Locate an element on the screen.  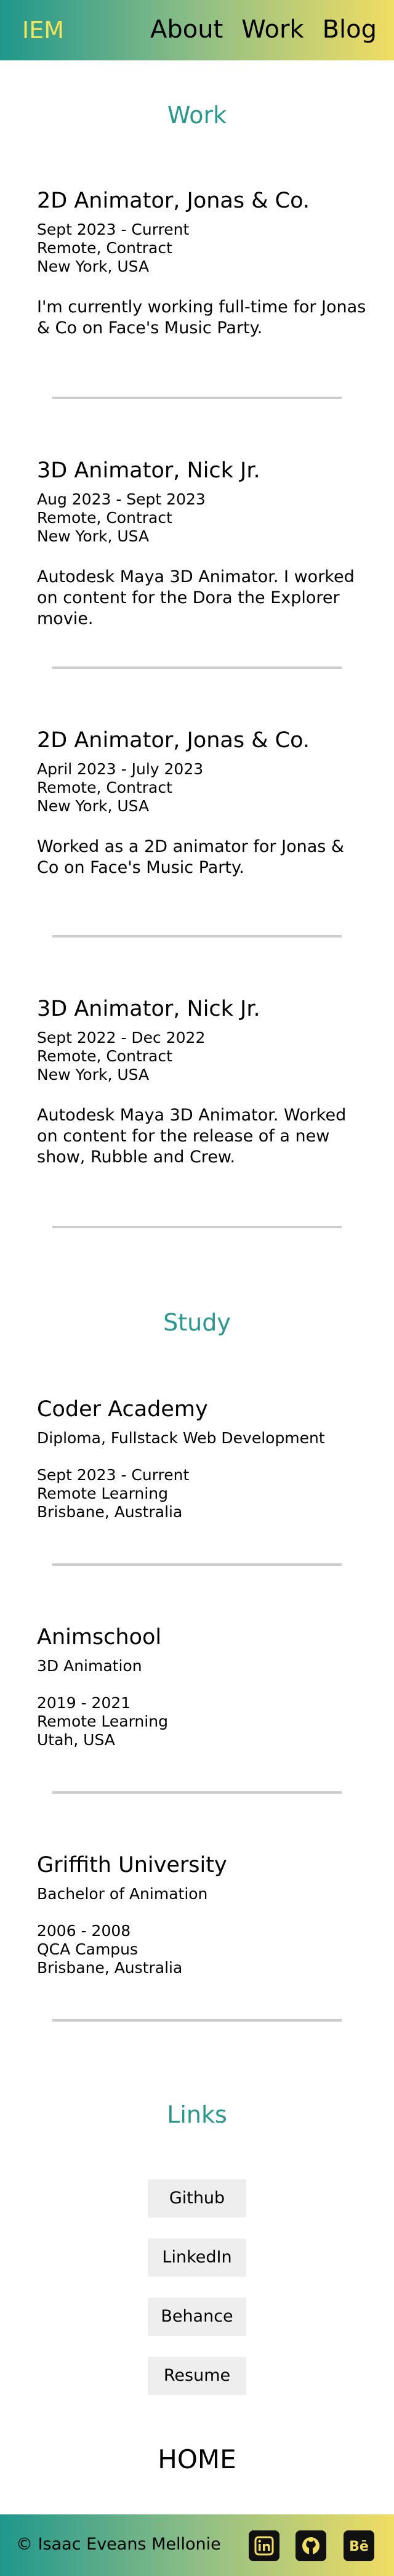
work-entry-dates: April 2023 - July 2023 is located at coordinates (120, 769).